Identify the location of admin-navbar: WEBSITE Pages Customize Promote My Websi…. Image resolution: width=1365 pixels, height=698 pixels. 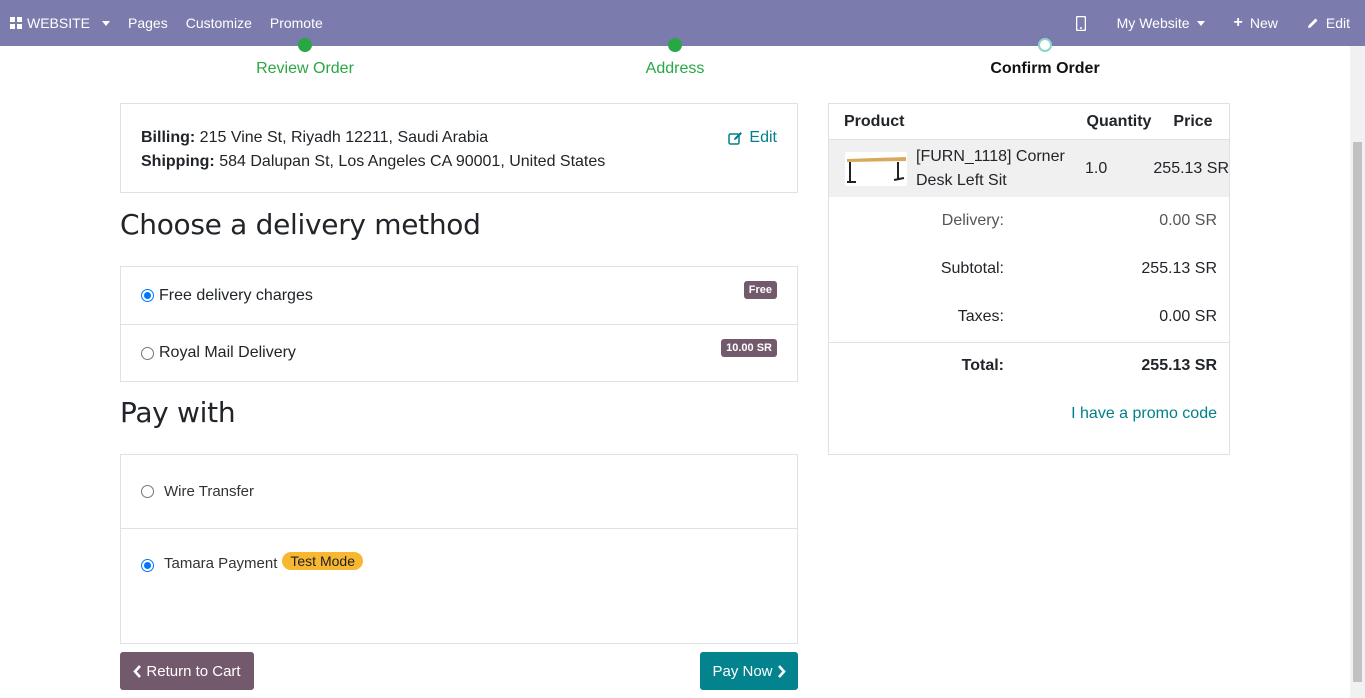
(682, 23).